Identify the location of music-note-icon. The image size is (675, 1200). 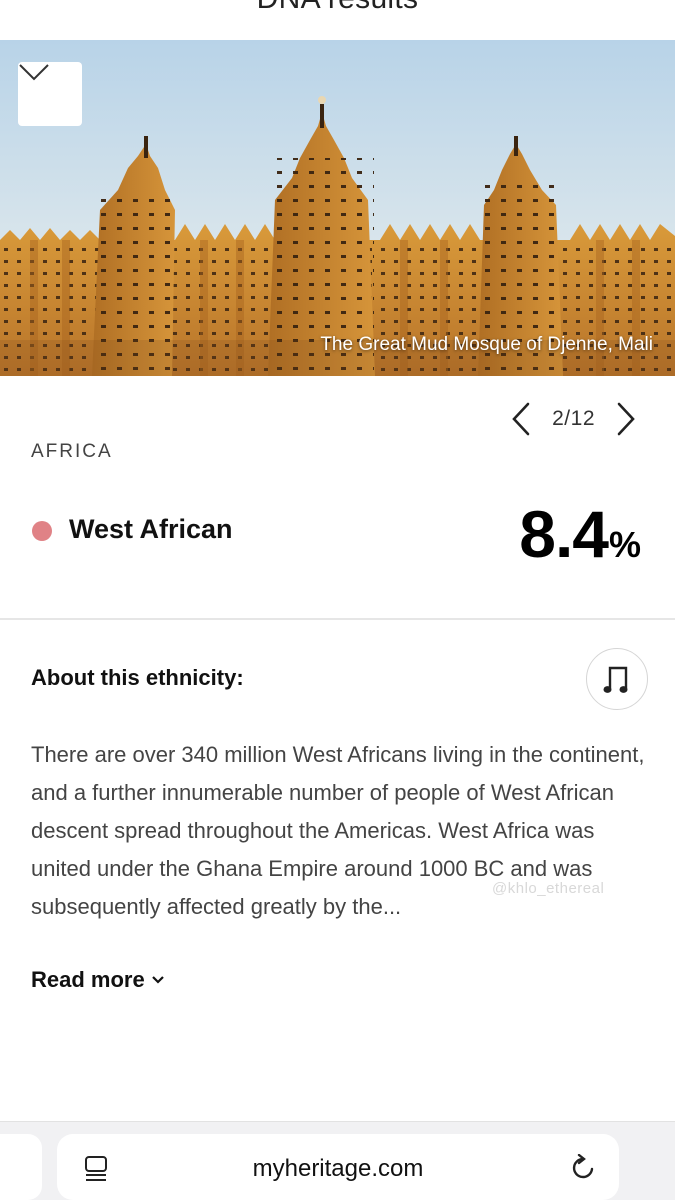
(615, 679).